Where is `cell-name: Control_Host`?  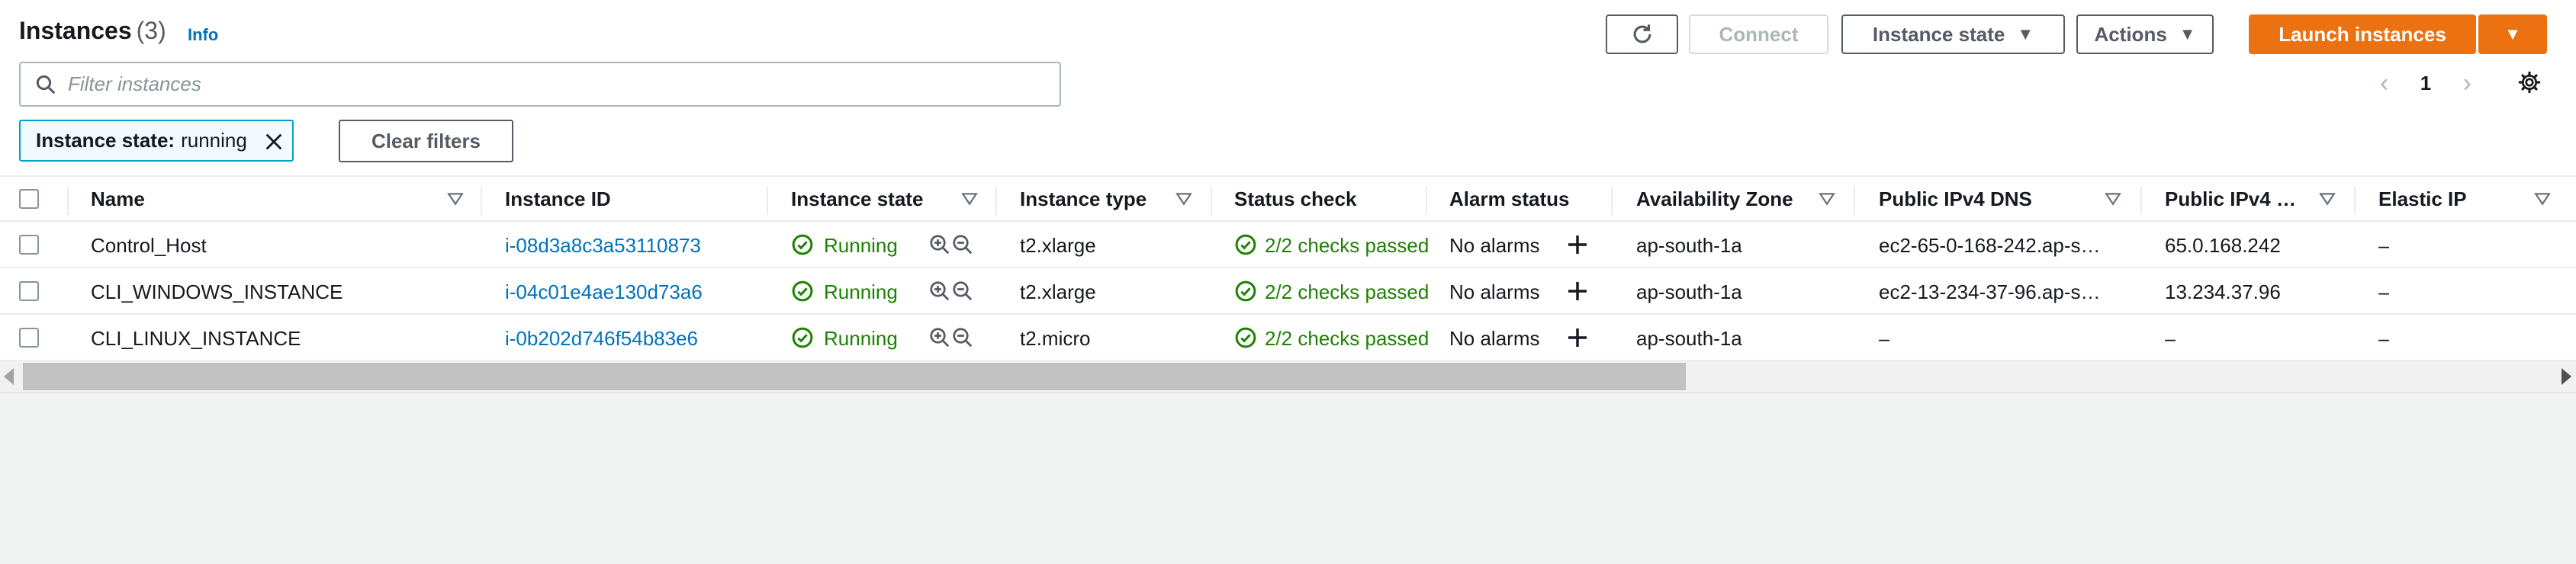 cell-name: Control_Host is located at coordinates (149, 245).